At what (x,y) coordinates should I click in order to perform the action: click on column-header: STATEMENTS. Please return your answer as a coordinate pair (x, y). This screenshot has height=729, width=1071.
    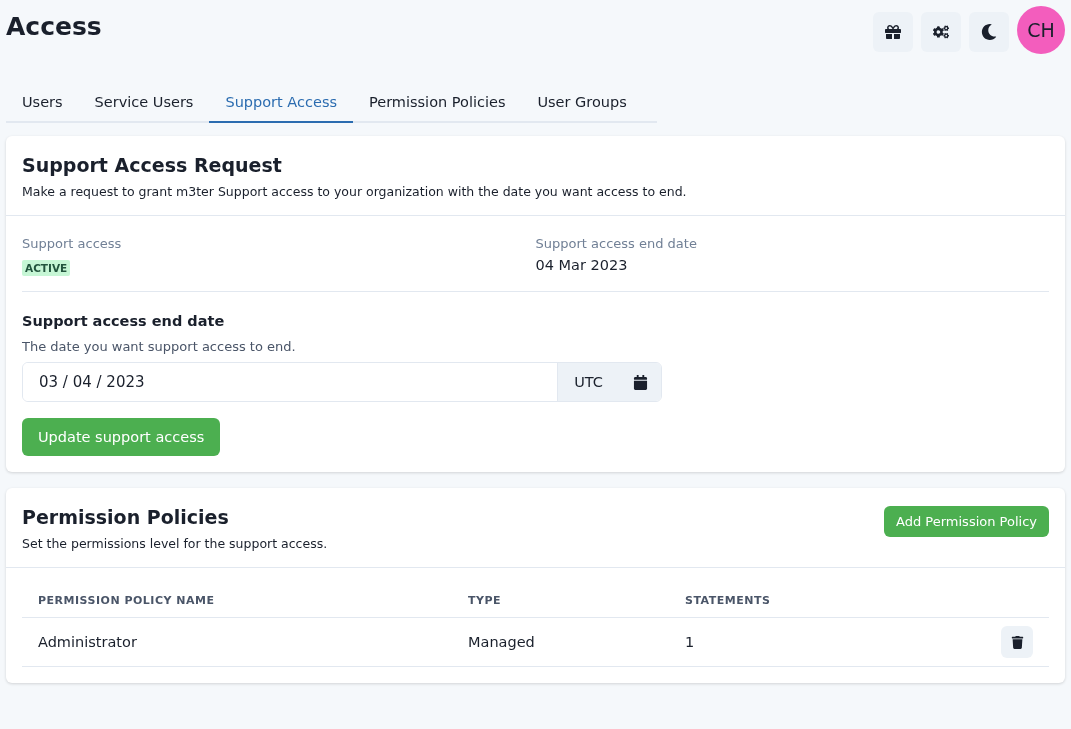
    Looking at the image, I should click on (792, 601).